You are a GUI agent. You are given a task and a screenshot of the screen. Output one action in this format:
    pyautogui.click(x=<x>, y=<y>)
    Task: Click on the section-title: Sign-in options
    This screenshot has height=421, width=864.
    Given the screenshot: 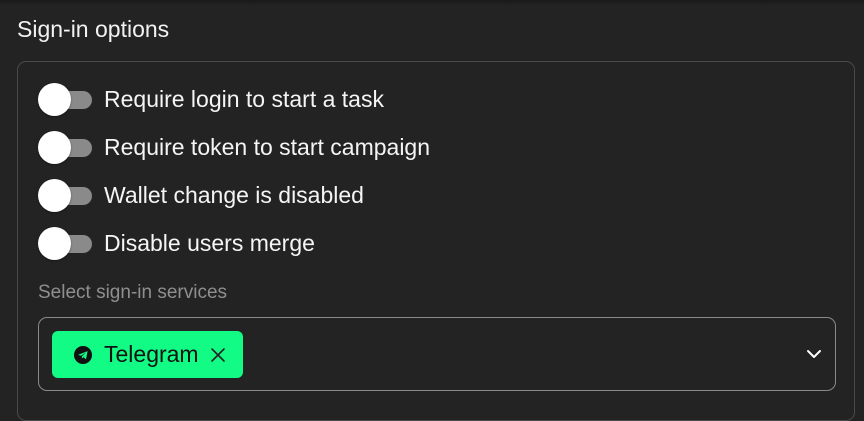 What is the action you would take?
    pyautogui.click(x=93, y=29)
    